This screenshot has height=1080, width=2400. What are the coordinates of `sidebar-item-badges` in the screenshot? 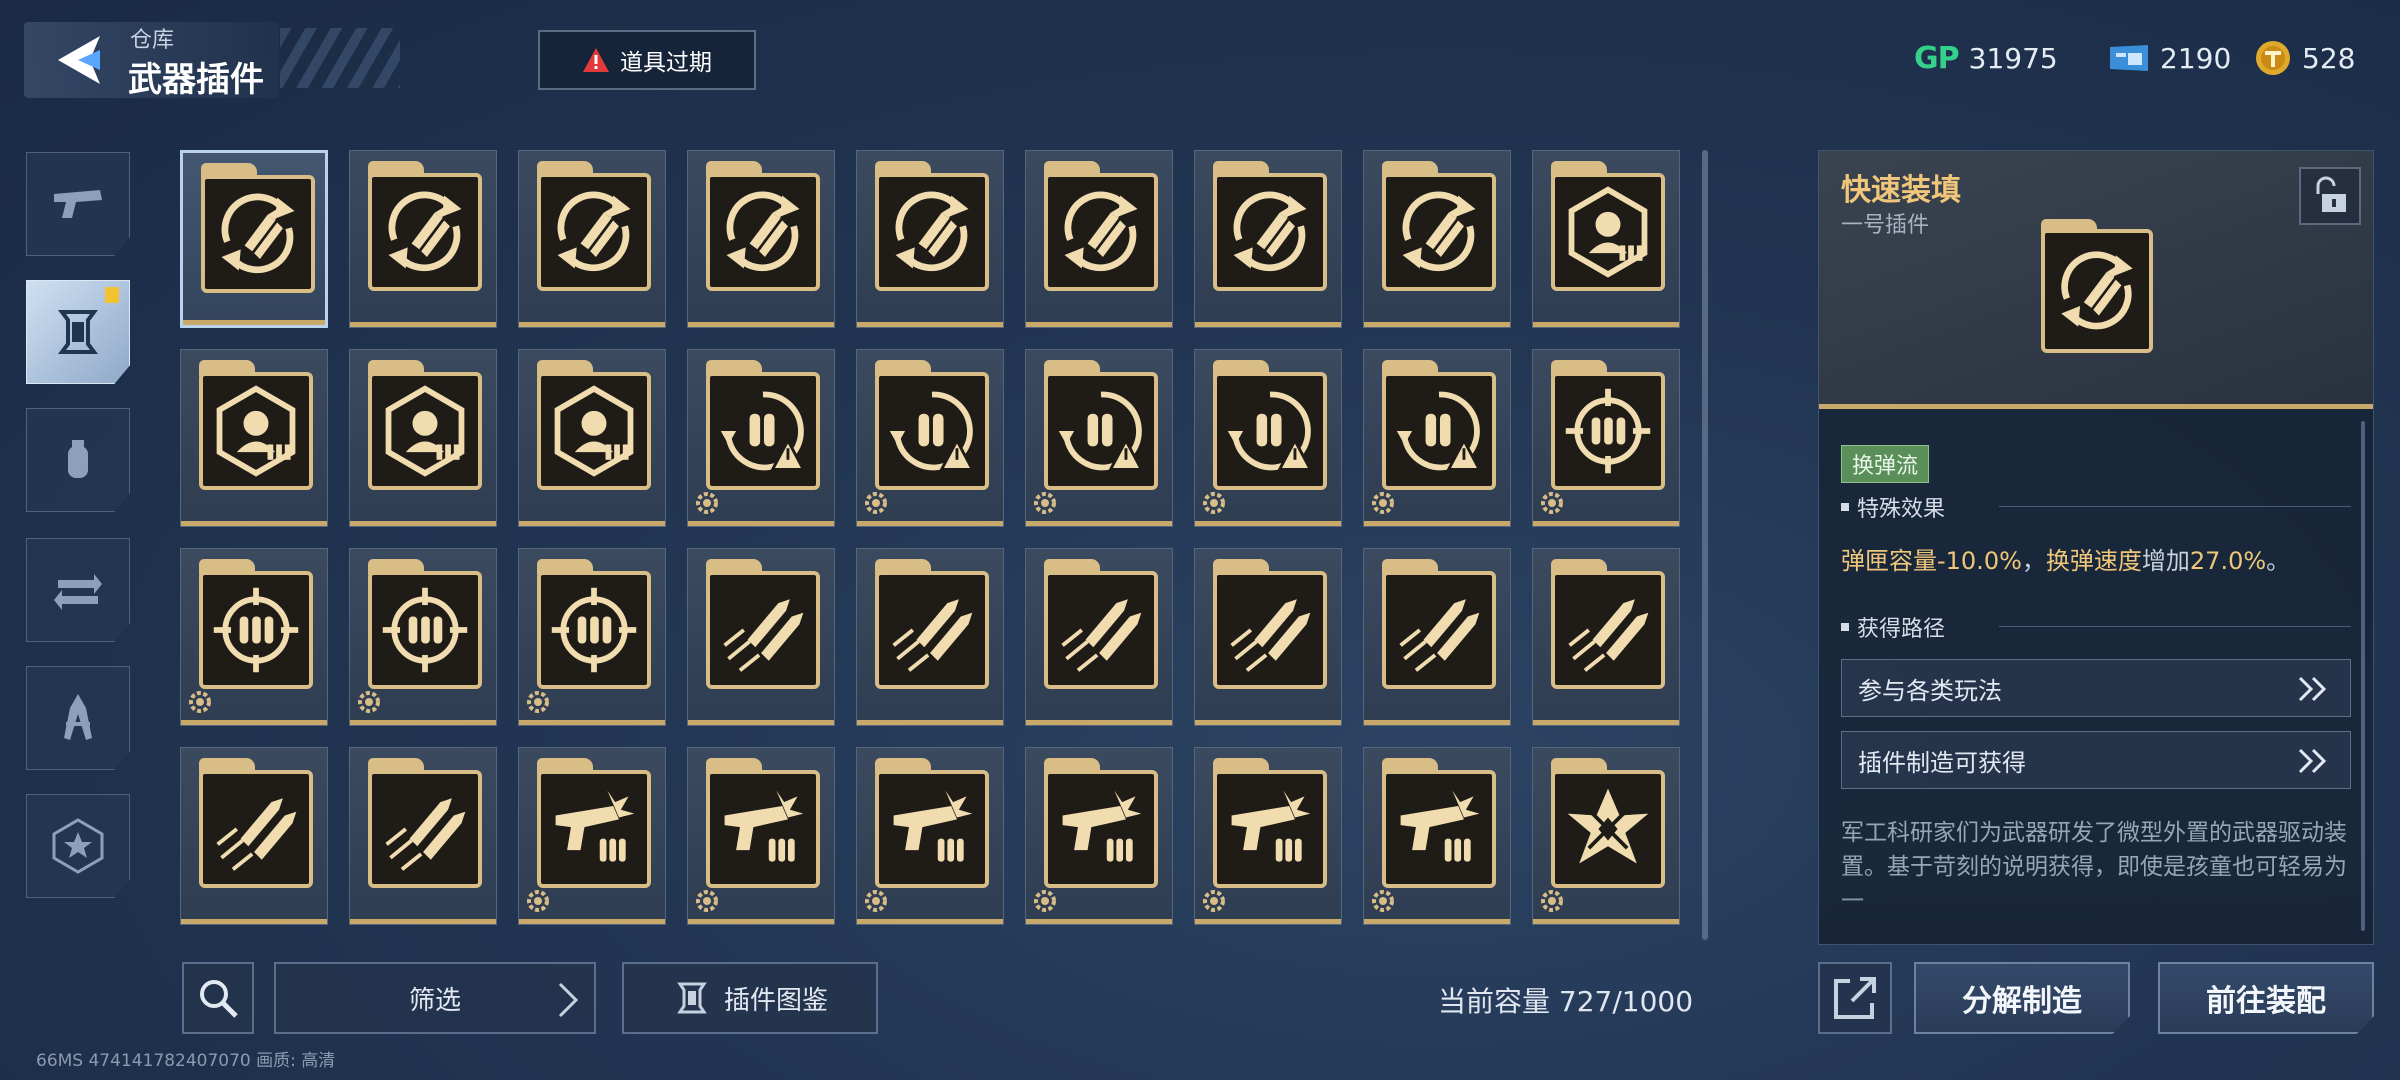 It's located at (78, 846).